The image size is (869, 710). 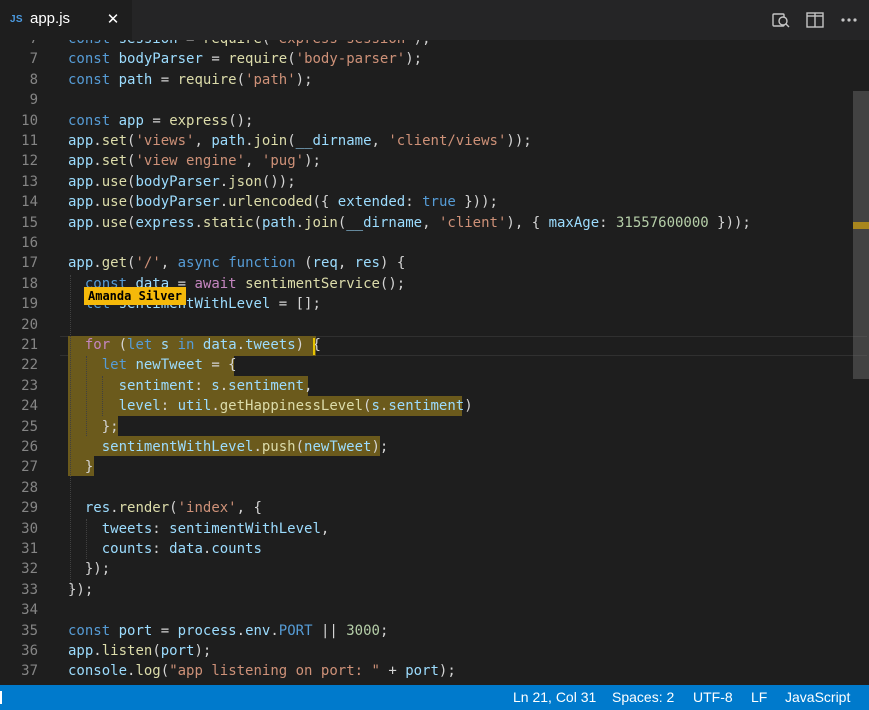 I want to click on line-number: 10, so click(x=29, y=120).